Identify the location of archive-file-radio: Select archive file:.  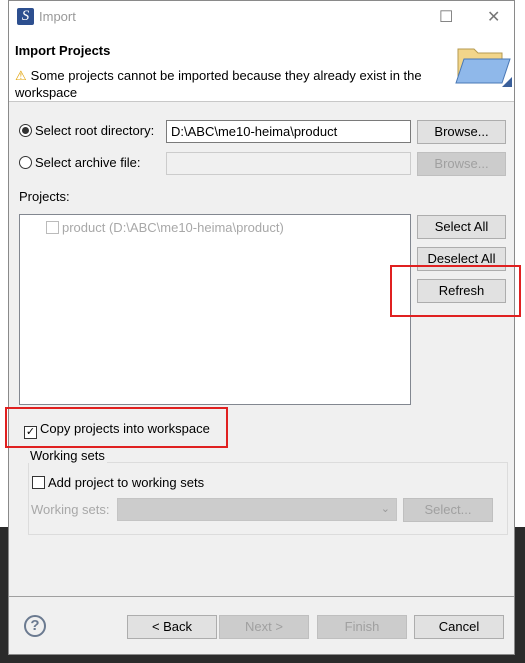
(80, 162).